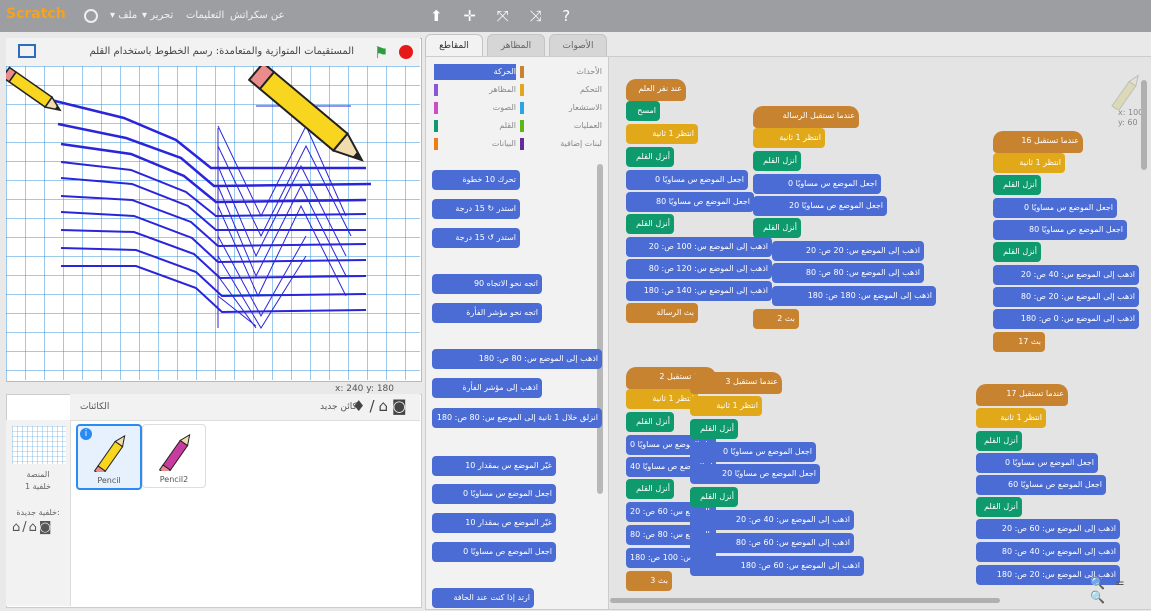 The height and width of the screenshot is (611, 1151). What do you see at coordinates (86, 434) in the screenshot?
I see `info-icon: i` at bounding box center [86, 434].